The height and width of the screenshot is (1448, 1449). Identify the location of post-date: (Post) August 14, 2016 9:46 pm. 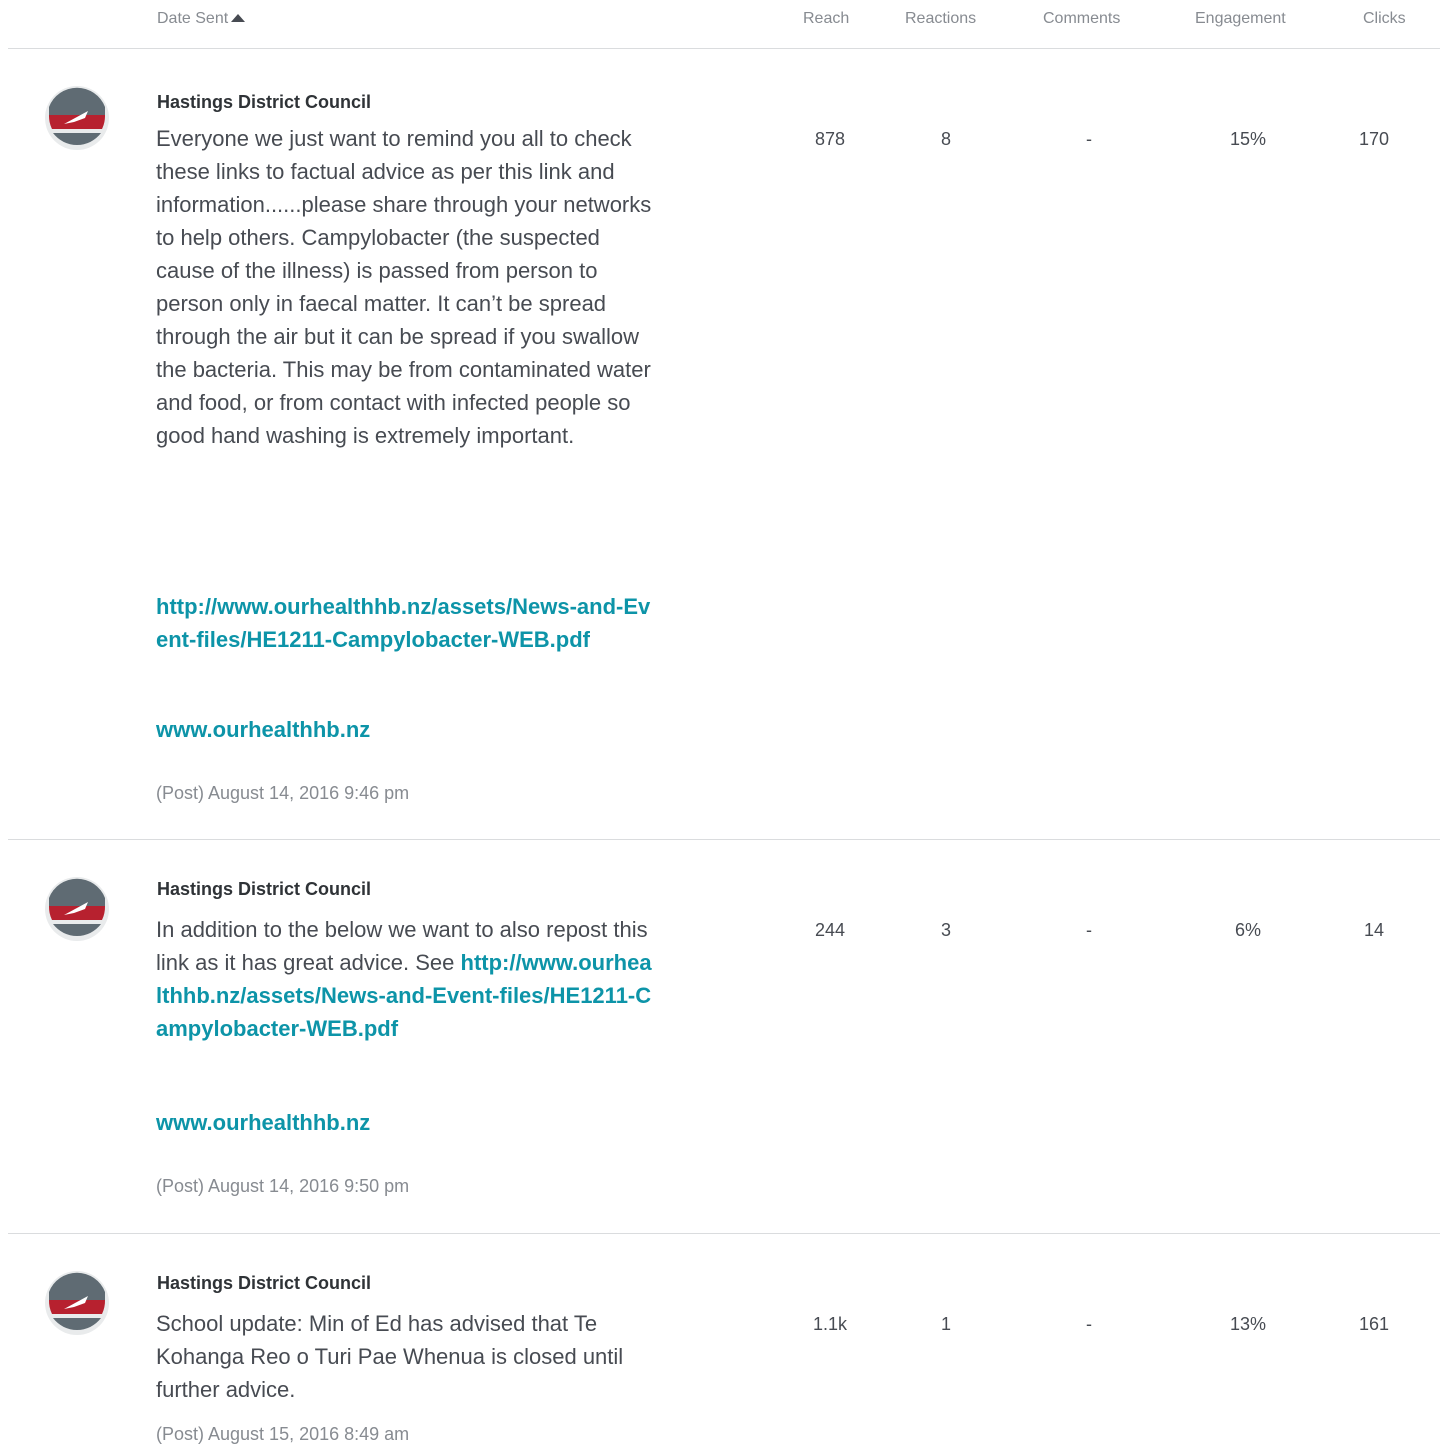
(283, 793).